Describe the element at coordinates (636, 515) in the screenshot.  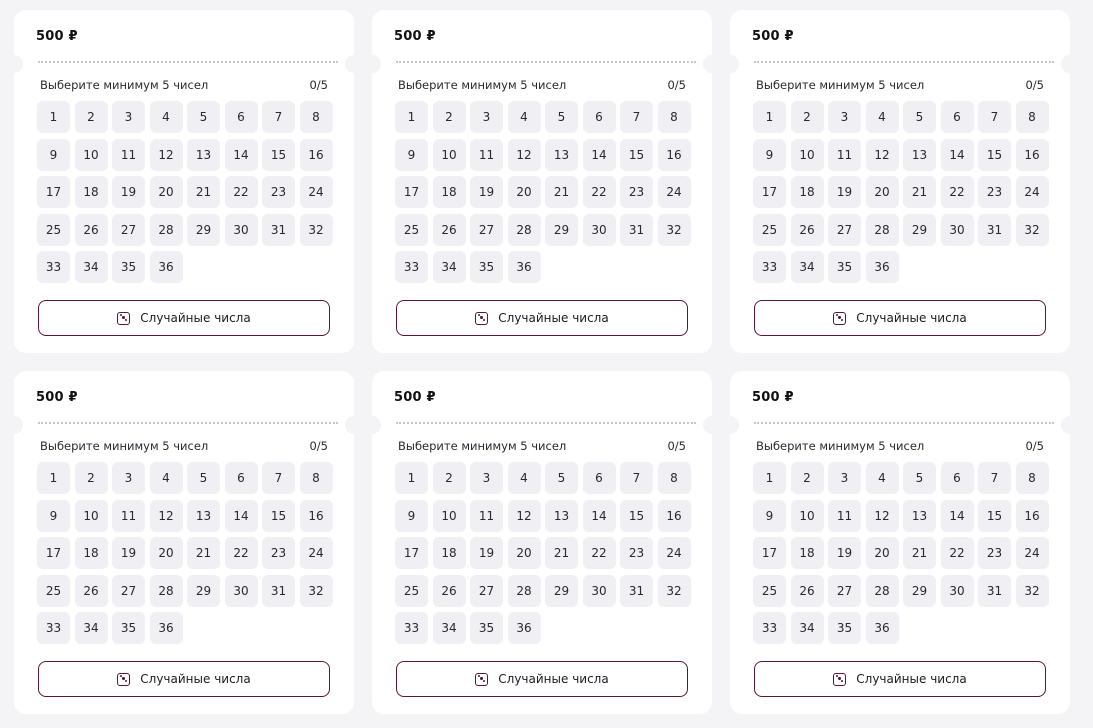
I see `number-cell: 15` at that location.